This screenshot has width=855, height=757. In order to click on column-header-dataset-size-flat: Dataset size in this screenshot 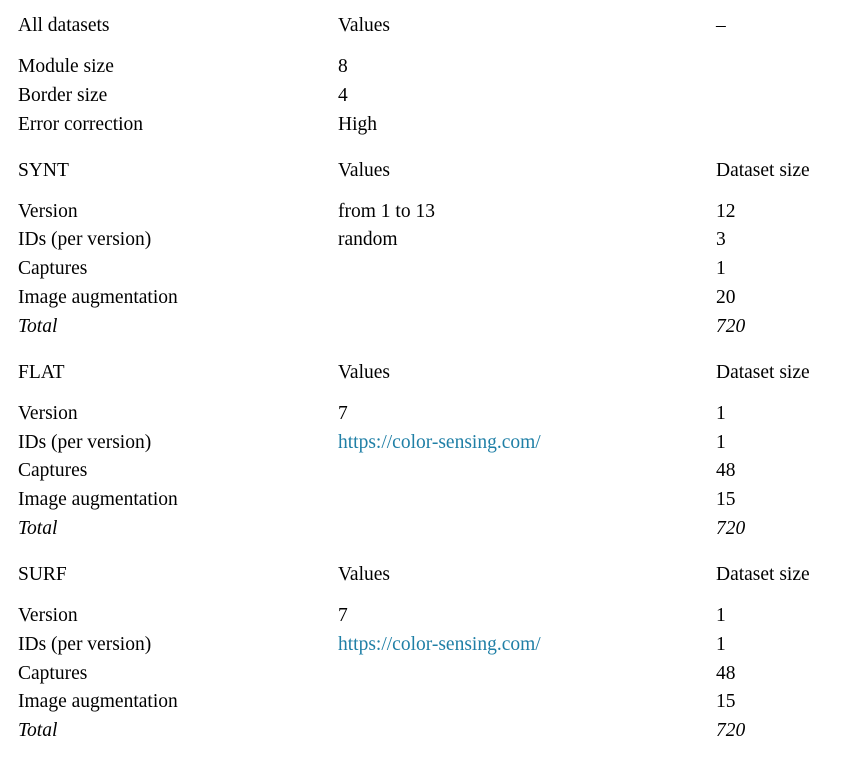, I will do `click(763, 372)`.